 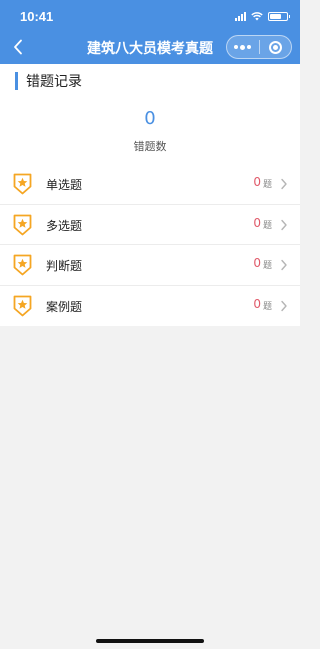 What do you see at coordinates (54, 82) in the screenshot?
I see `section-title: 错题记录` at bounding box center [54, 82].